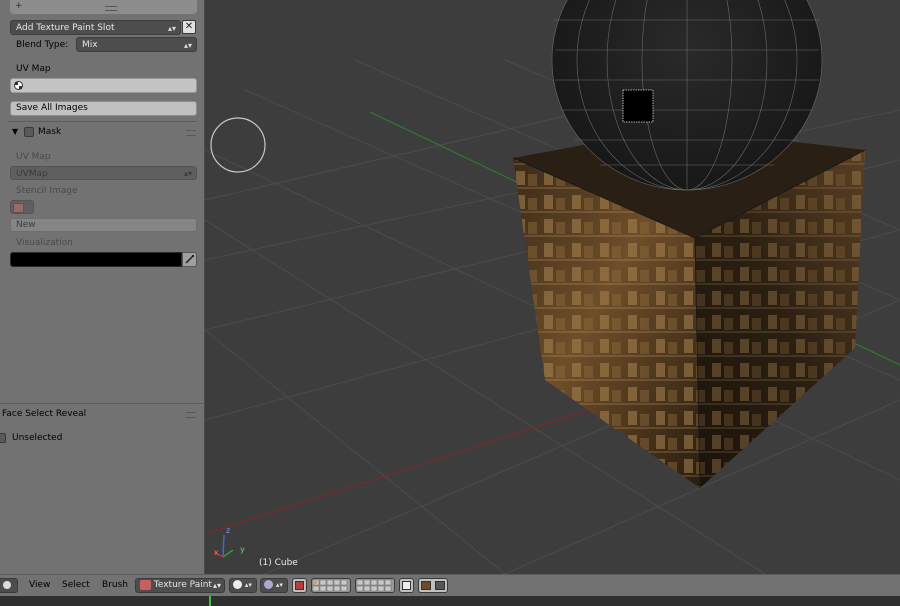 The image size is (900, 606). Describe the element at coordinates (216, 552) in the screenshot. I see `x-axis-label: x` at that location.